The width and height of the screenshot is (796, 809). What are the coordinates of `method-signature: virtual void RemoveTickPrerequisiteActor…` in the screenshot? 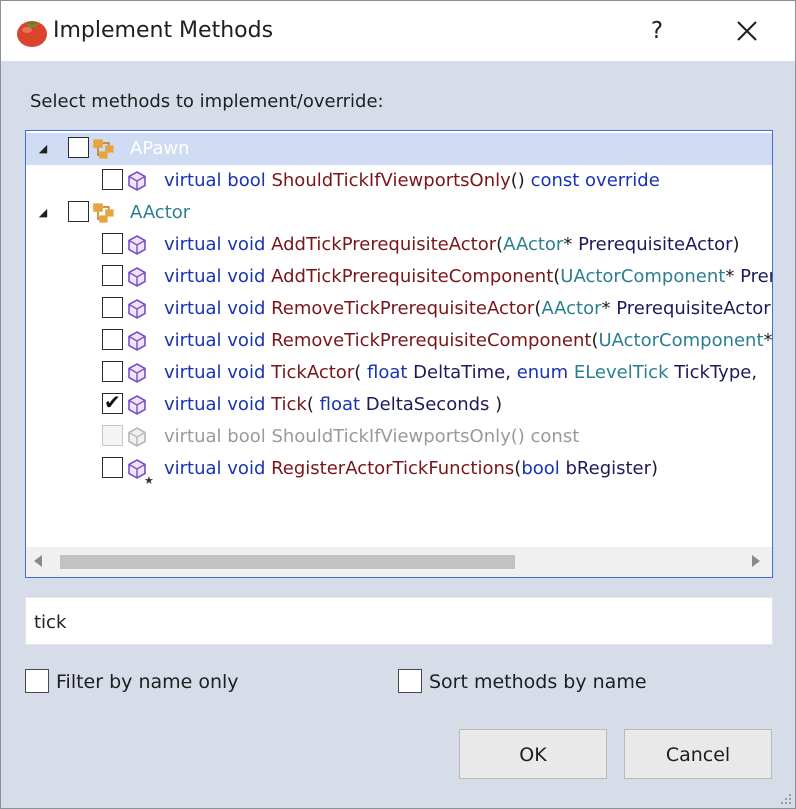 It's located at (468, 309).